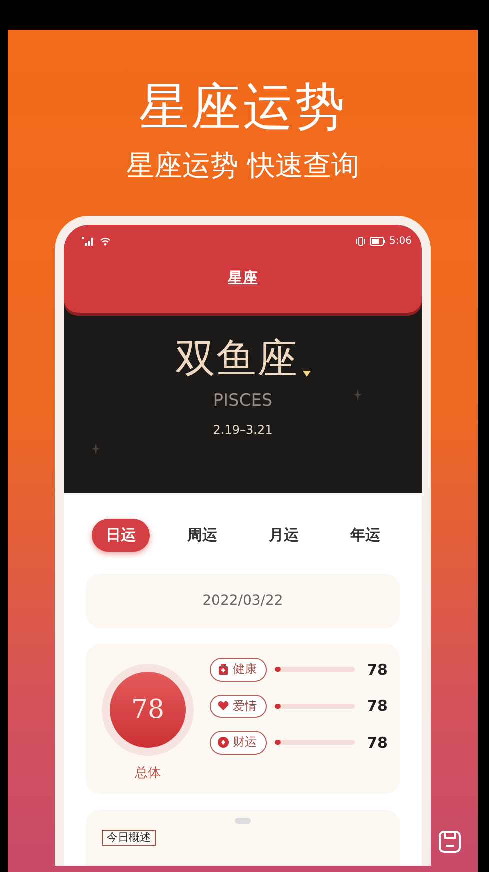  I want to click on save-icon, so click(450, 842).